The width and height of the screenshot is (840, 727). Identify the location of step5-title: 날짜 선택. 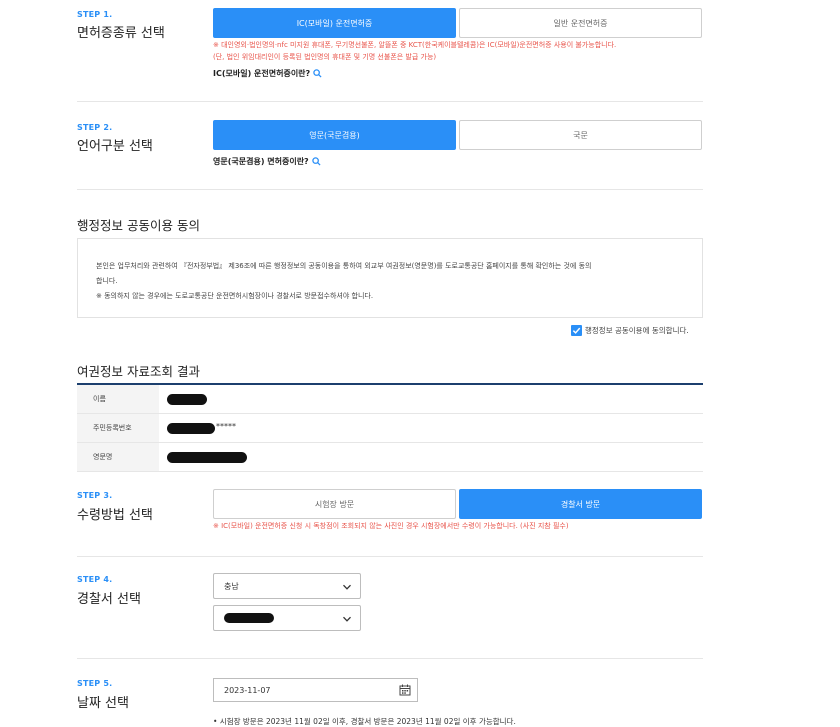
(103, 703).